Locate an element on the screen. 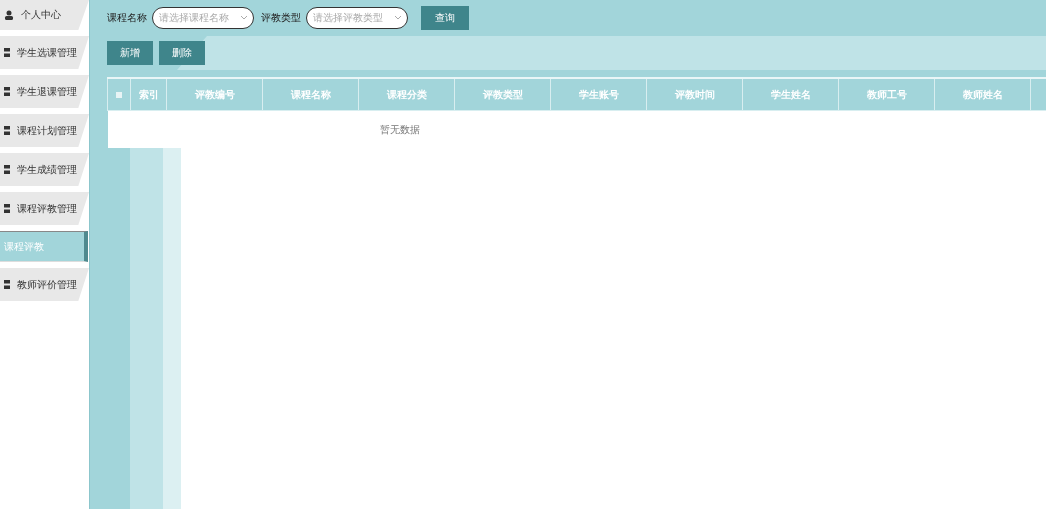 The image size is (1046, 509). sidebar-item: 学生成绩管理 is located at coordinates (44, 169).